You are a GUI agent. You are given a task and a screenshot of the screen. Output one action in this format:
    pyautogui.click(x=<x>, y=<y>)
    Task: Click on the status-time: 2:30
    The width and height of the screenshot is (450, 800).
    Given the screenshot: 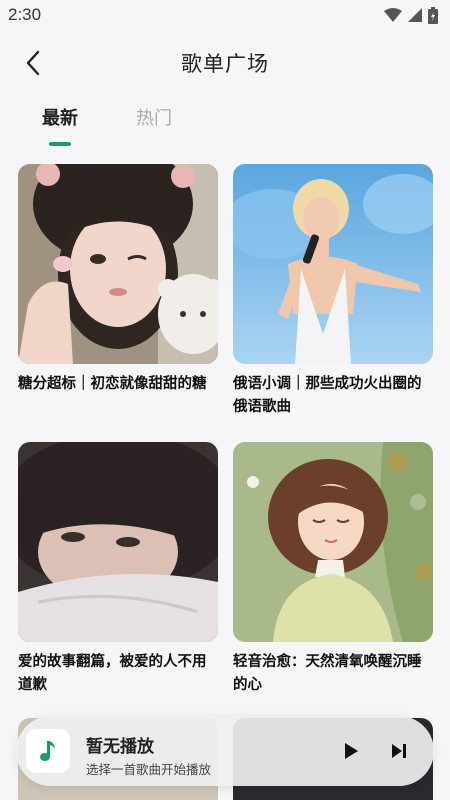 What is the action you would take?
    pyautogui.click(x=25, y=14)
    